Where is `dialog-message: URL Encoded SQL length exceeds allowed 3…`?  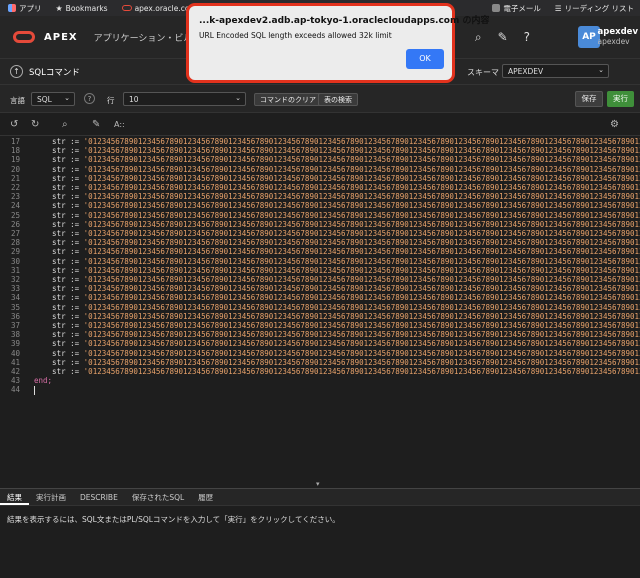 dialog-message: URL Encoded SQL length exceeds allowed 3… is located at coordinates (295, 35).